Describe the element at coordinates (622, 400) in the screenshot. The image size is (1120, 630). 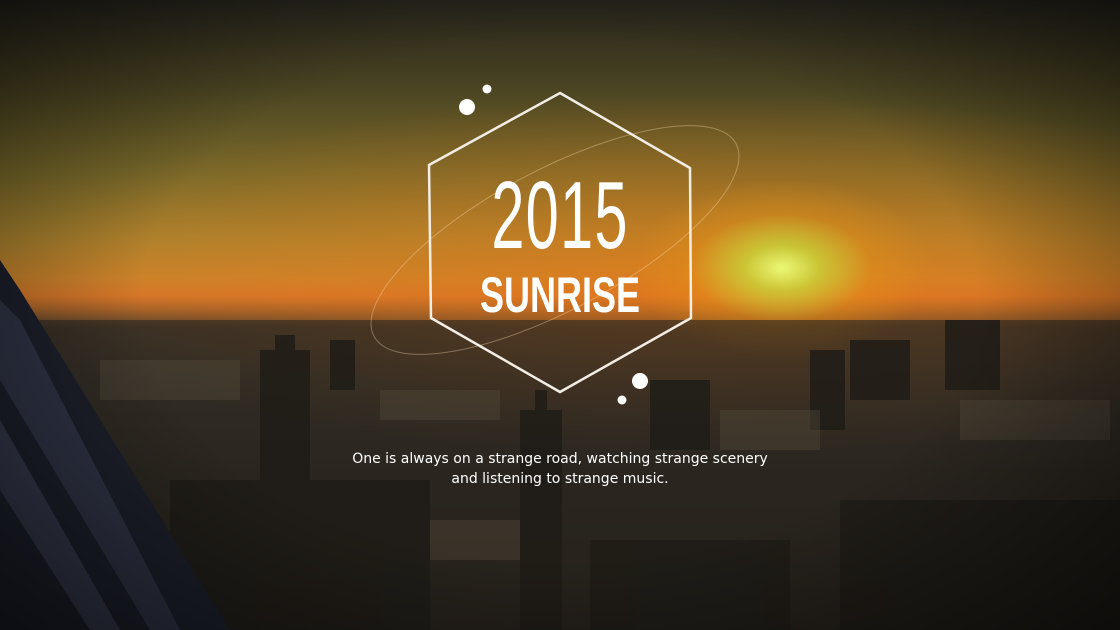
I see `dot-small-bottom` at that location.